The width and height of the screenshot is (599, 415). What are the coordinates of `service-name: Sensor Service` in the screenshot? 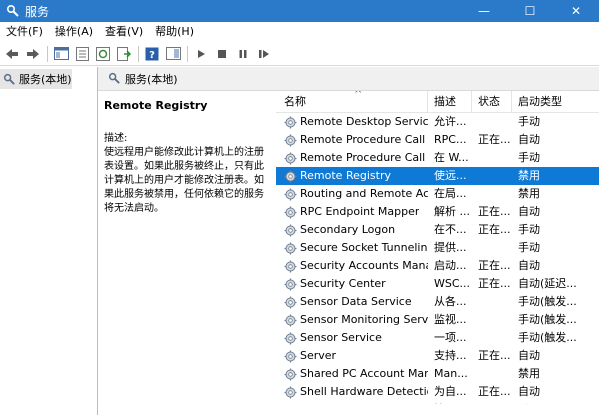 It's located at (341, 337).